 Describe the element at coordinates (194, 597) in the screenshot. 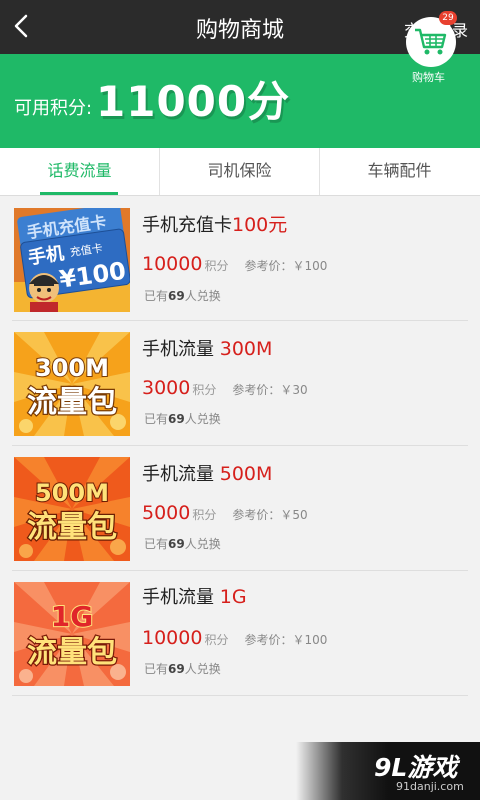

I see `product-name: 手机流量 1G` at that location.